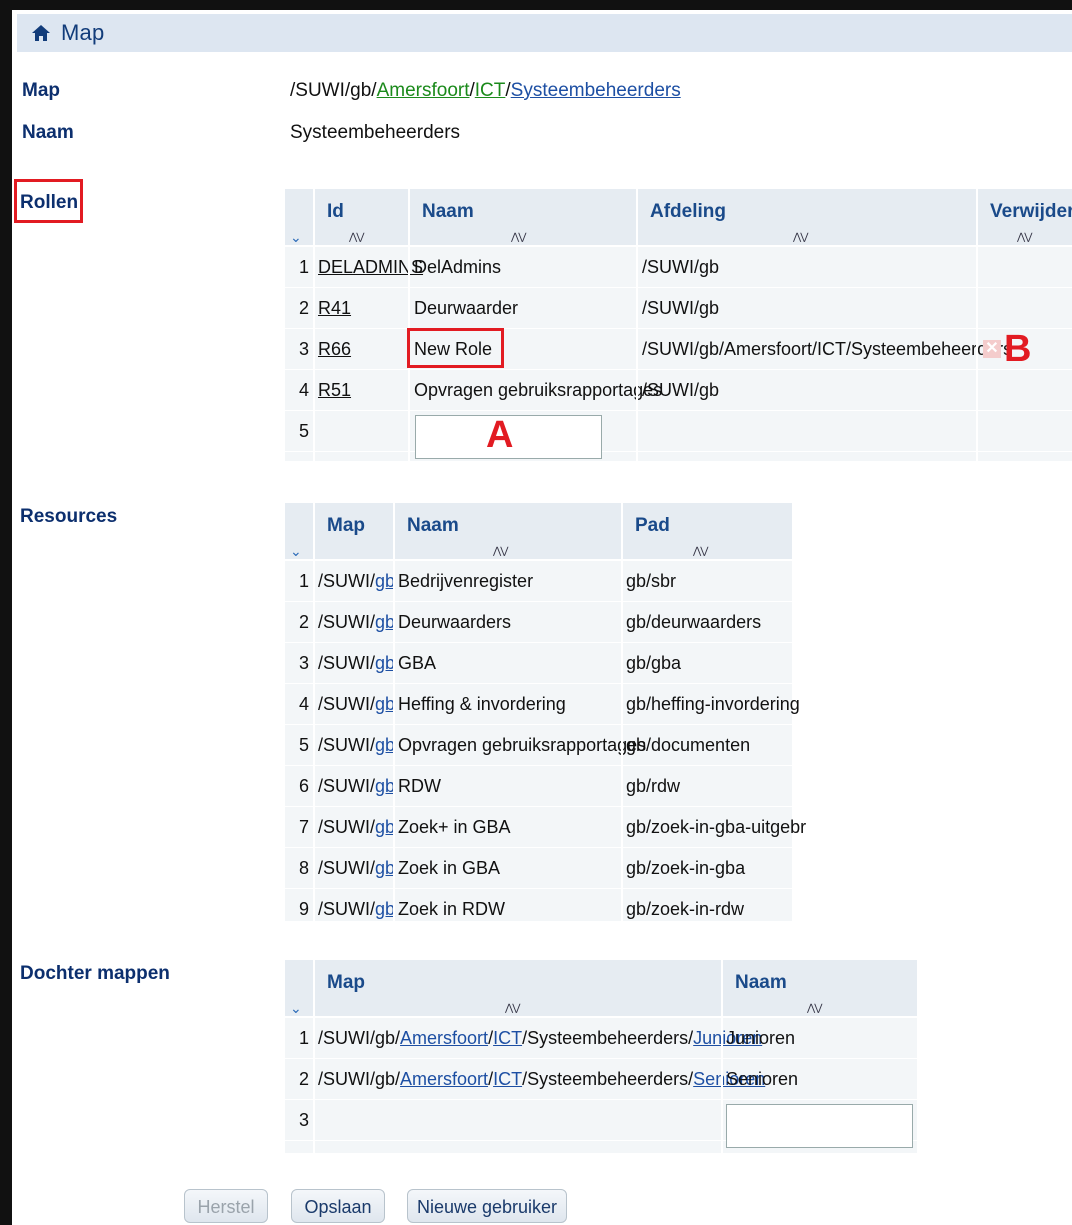  Describe the element at coordinates (69, 516) in the screenshot. I see `resources-label: Resources` at that location.